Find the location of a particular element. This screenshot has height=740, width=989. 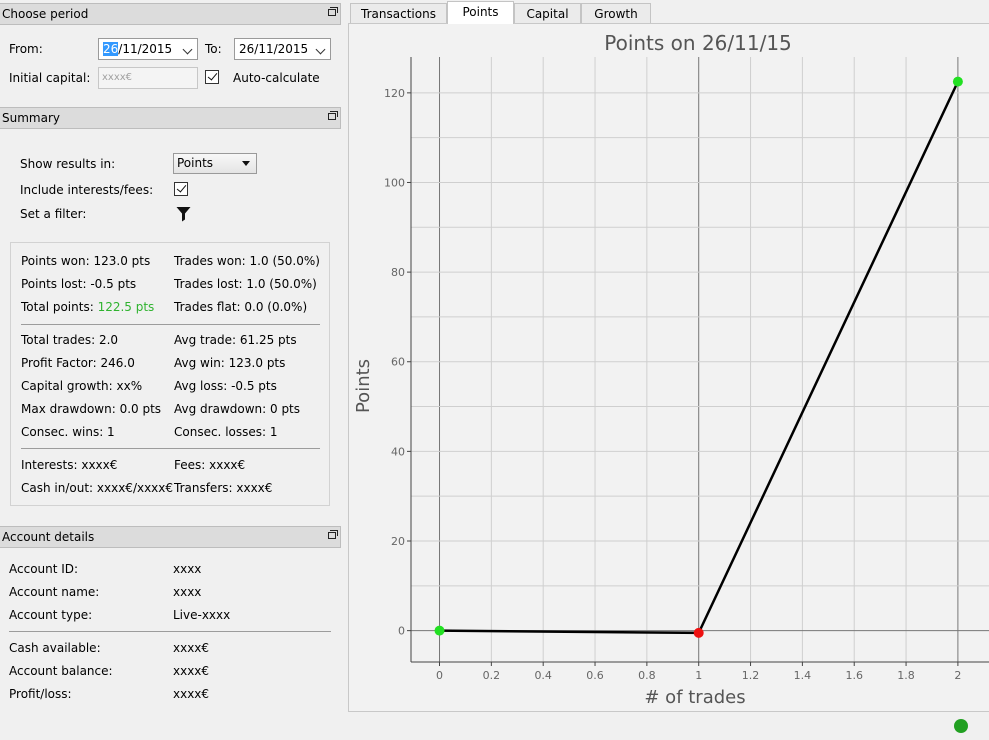

include-interests-checkbox is located at coordinates (181, 189).